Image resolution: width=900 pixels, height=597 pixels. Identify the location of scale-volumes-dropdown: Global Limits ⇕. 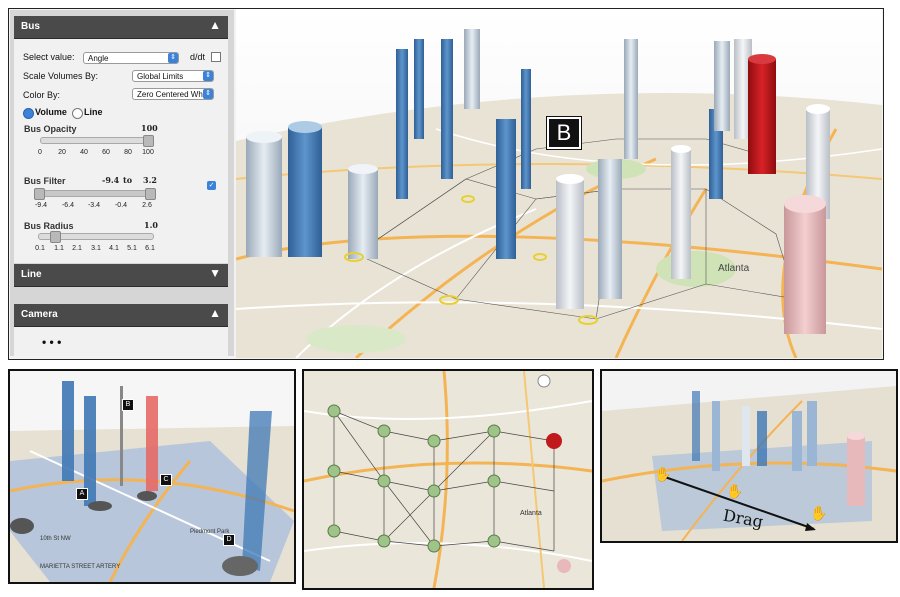
(173, 76).